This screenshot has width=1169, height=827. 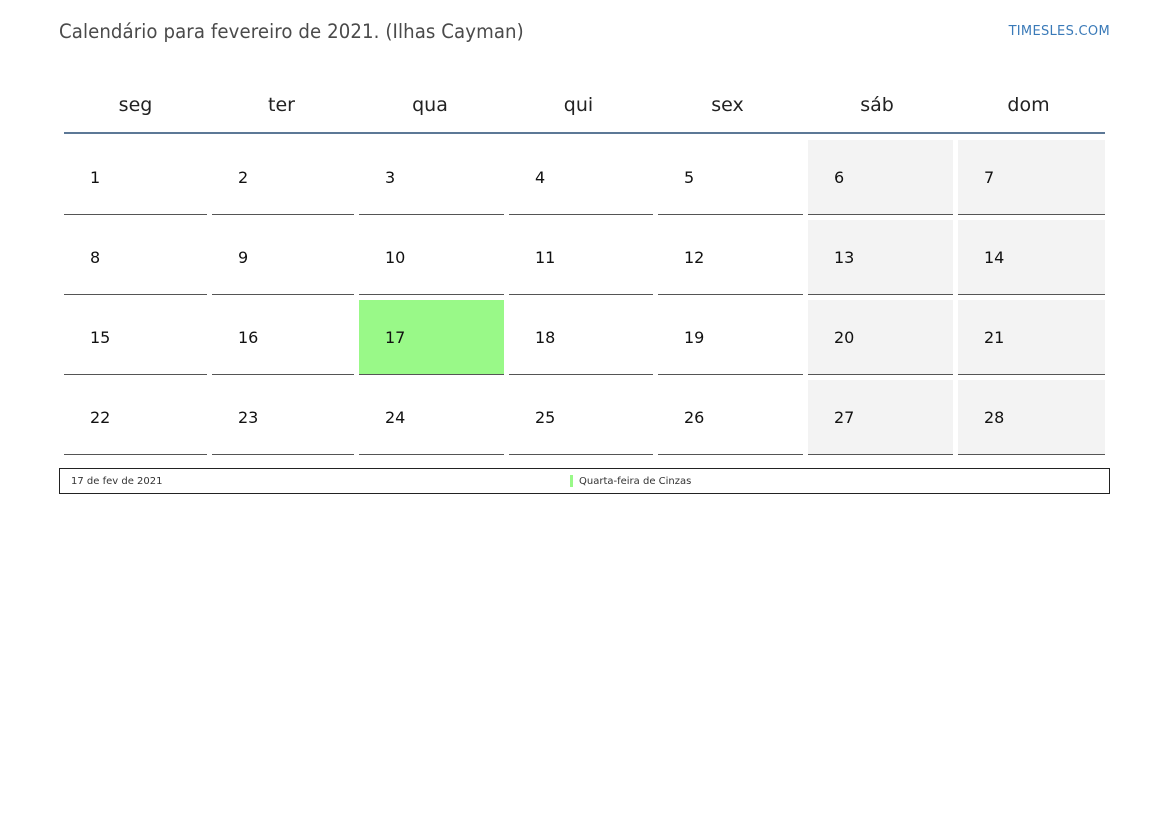 I want to click on holiday-name: Quarta-feira de Cinzas, so click(x=635, y=481).